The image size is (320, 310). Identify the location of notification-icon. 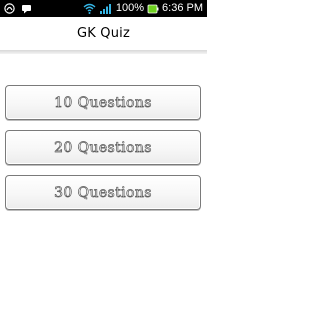
(9, 8).